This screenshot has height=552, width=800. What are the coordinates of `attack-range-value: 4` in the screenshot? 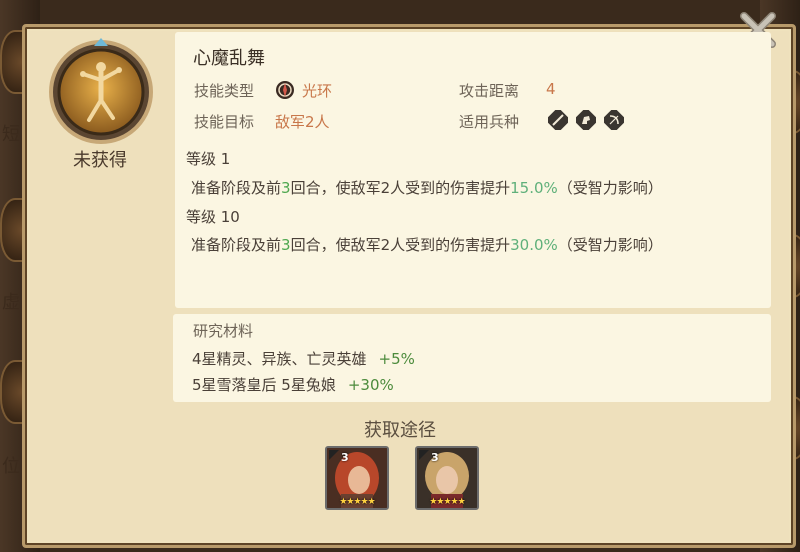 It's located at (551, 89).